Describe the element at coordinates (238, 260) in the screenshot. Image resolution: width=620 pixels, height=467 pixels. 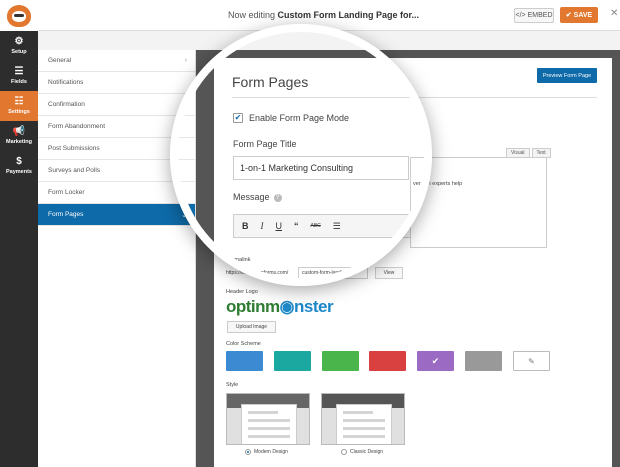
I see `permalink-label: Permalink` at that location.